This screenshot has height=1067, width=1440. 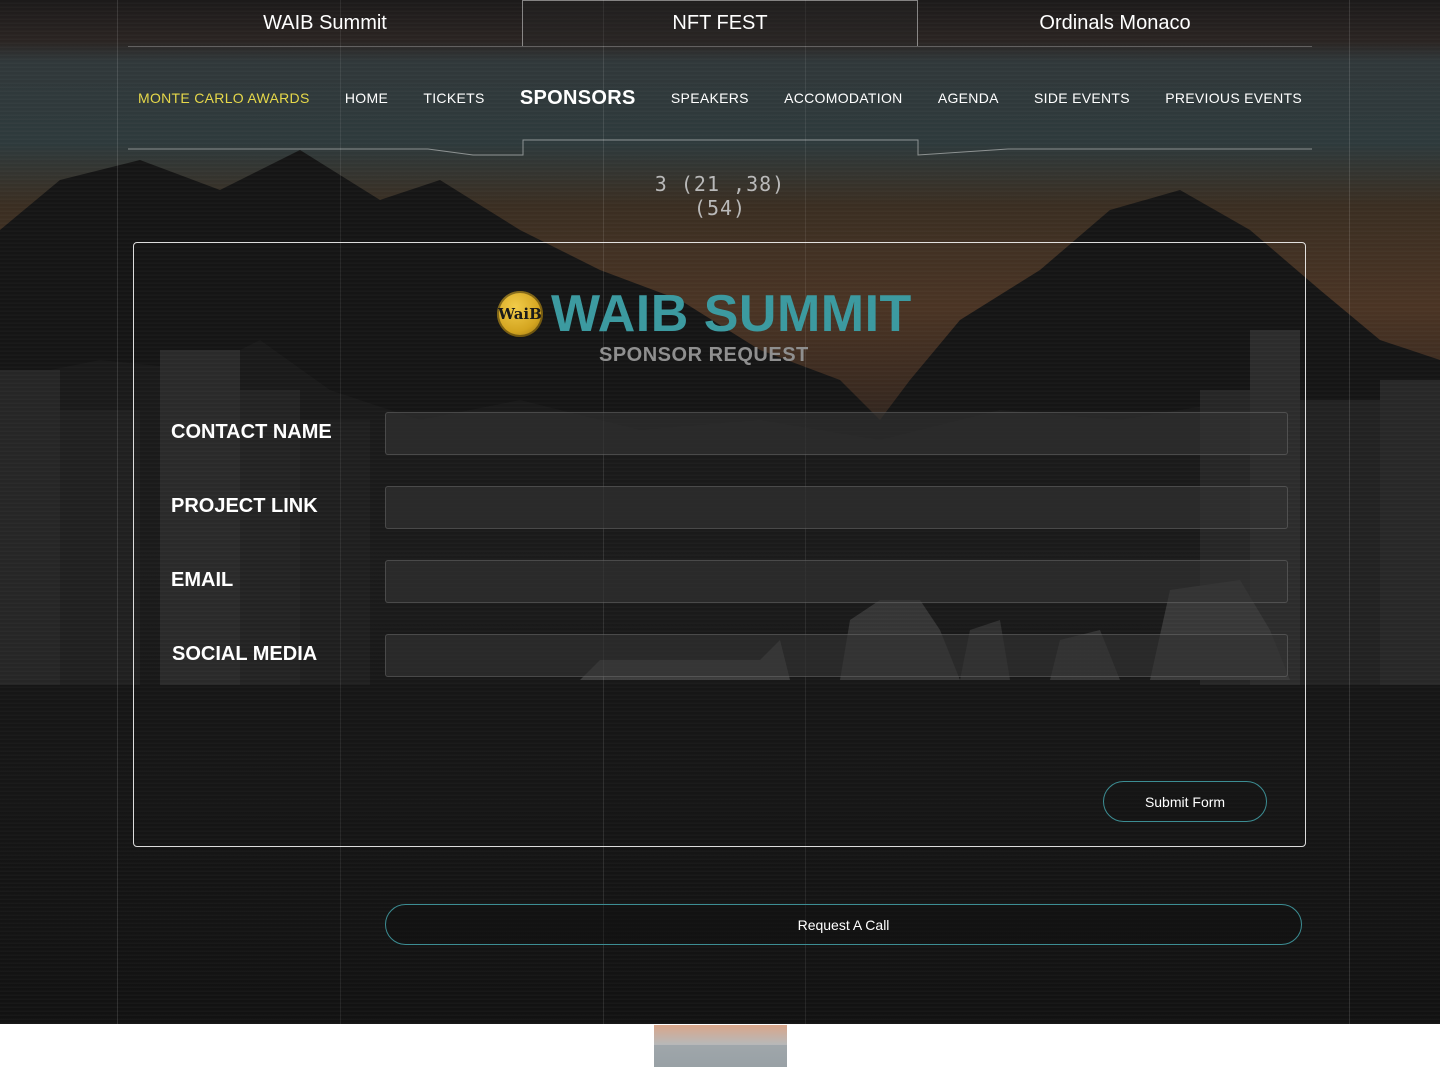 I want to click on brand-header: WaiB WAIB SUMMIT, so click(x=704, y=314).